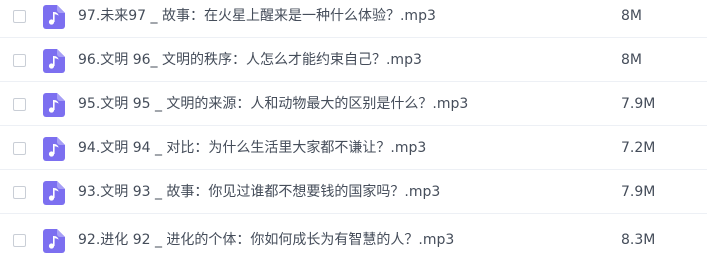  I want to click on file-name: 93.文明 93 _ 故事：你见过谁都不想要钱的国家吗？.mp3, so click(259, 192).